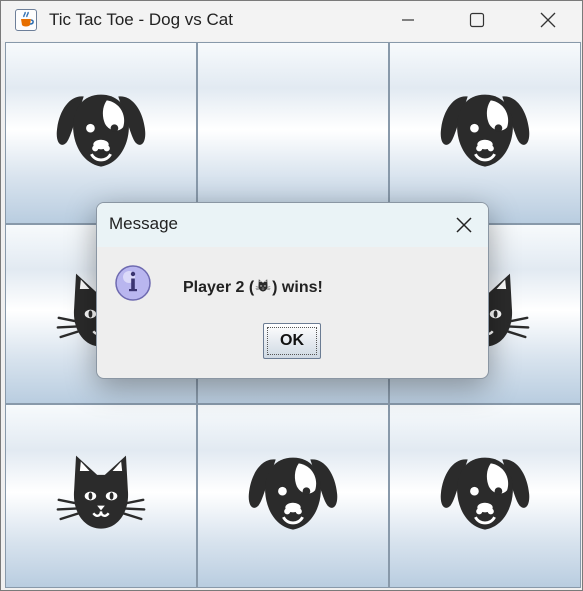  I want to click on title-bar: Tic Tac Toe - Dog vs Cat, so click(291, 21).